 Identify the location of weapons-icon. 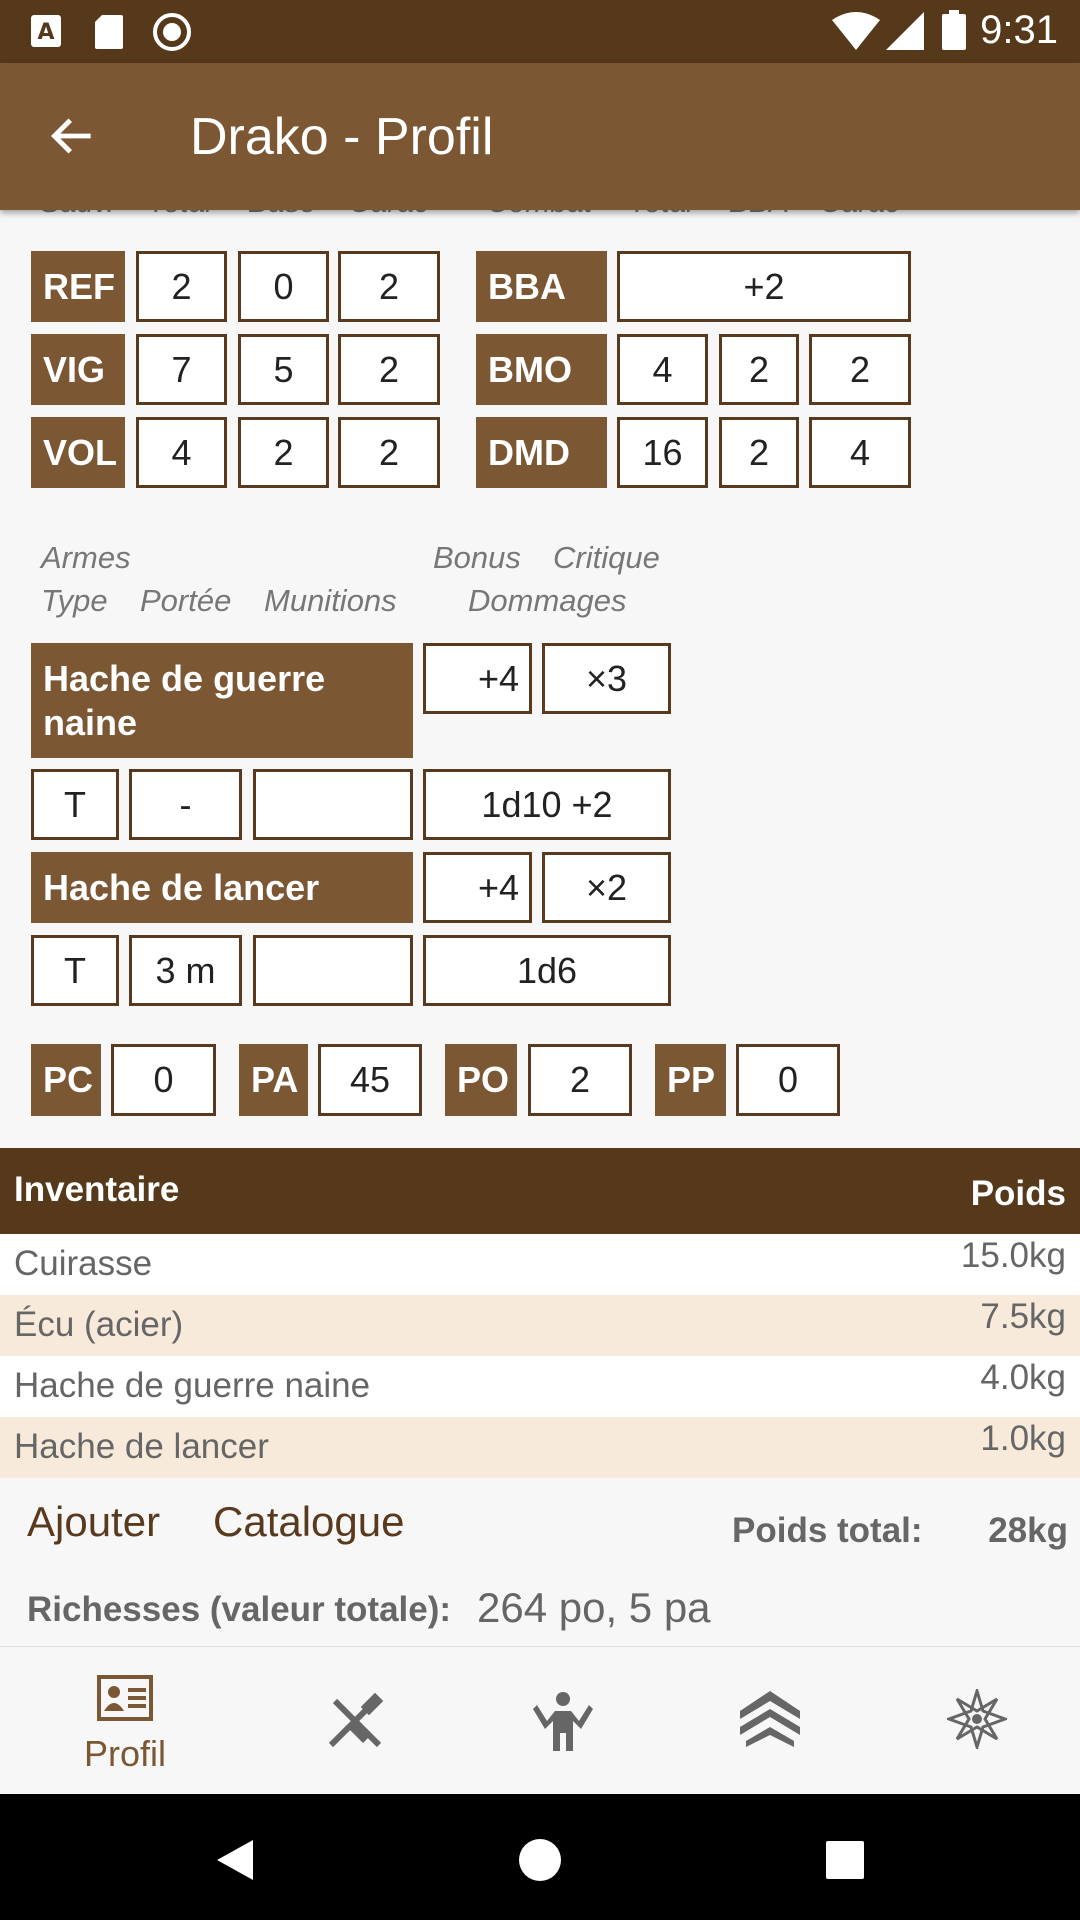
(356, 1720).